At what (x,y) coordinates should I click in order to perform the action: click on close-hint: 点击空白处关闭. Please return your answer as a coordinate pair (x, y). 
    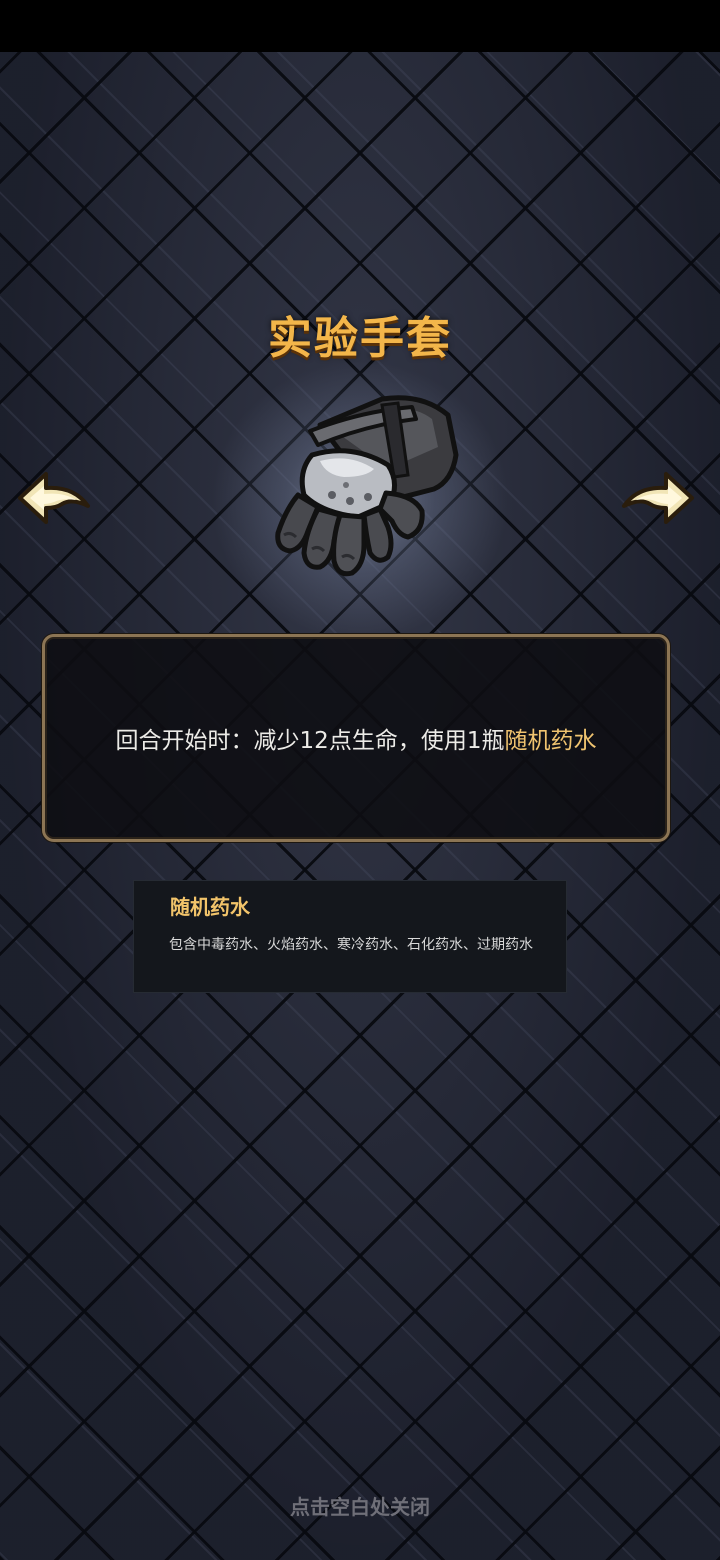
    Looking at the image, I should click on (360, 1507).